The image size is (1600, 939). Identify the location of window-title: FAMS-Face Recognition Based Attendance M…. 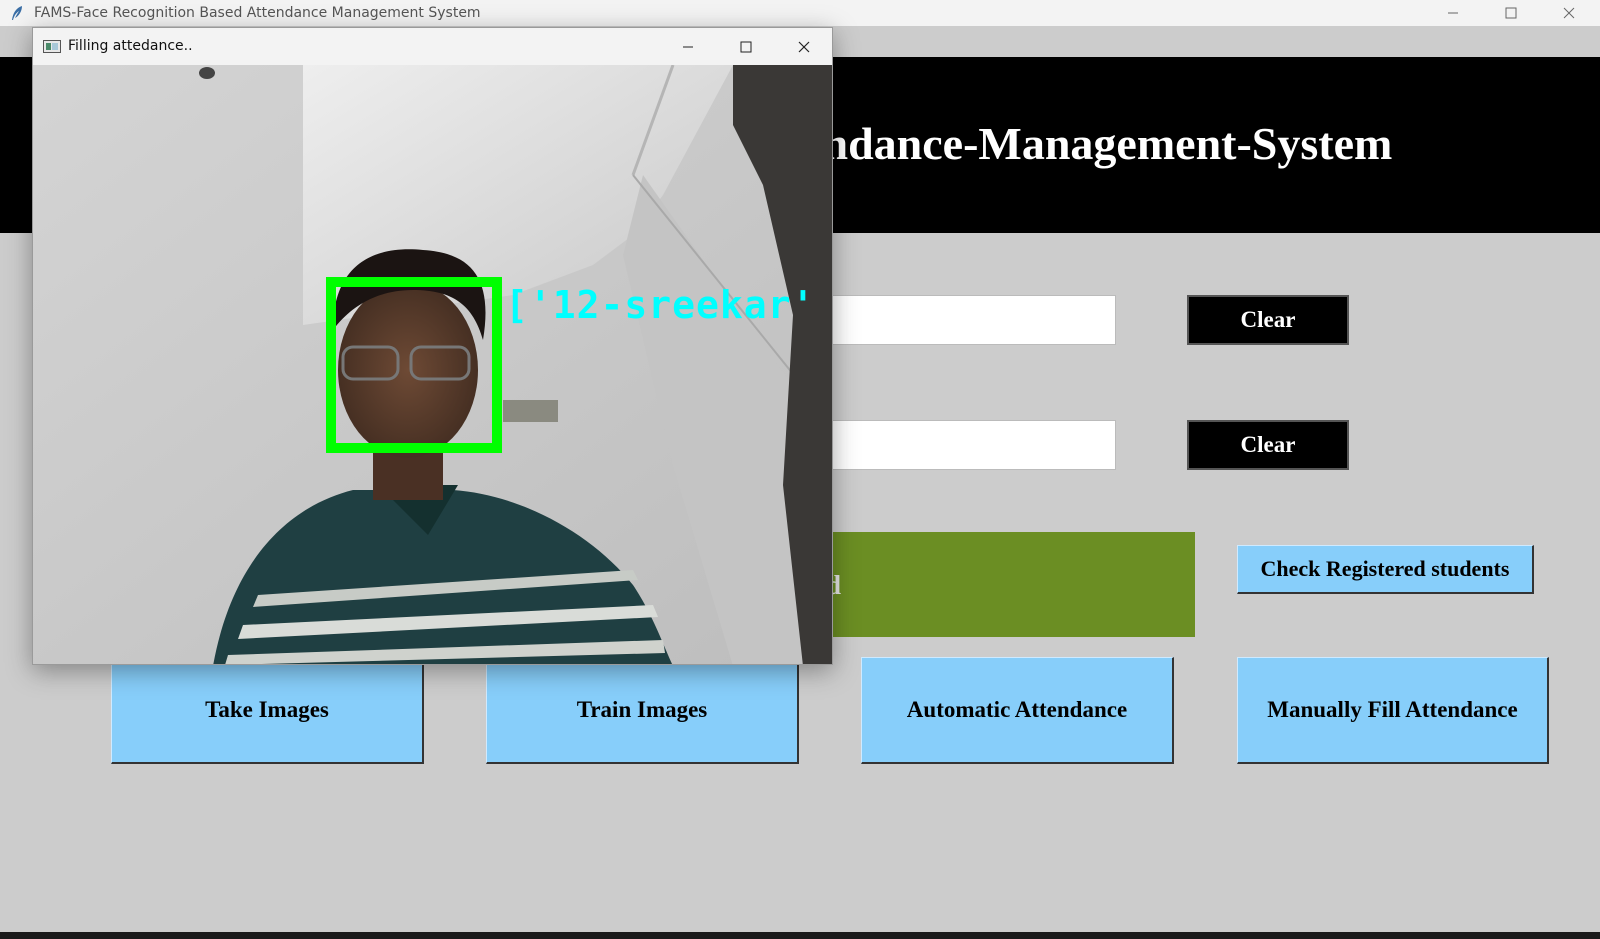
(257, 13).